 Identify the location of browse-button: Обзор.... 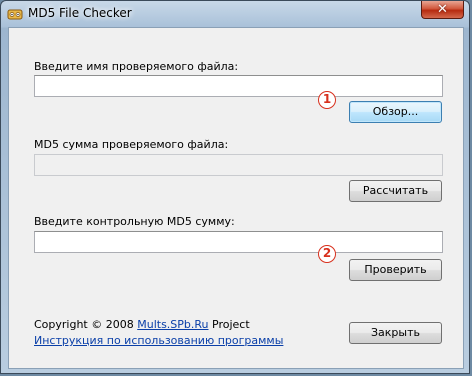
(395, 112).